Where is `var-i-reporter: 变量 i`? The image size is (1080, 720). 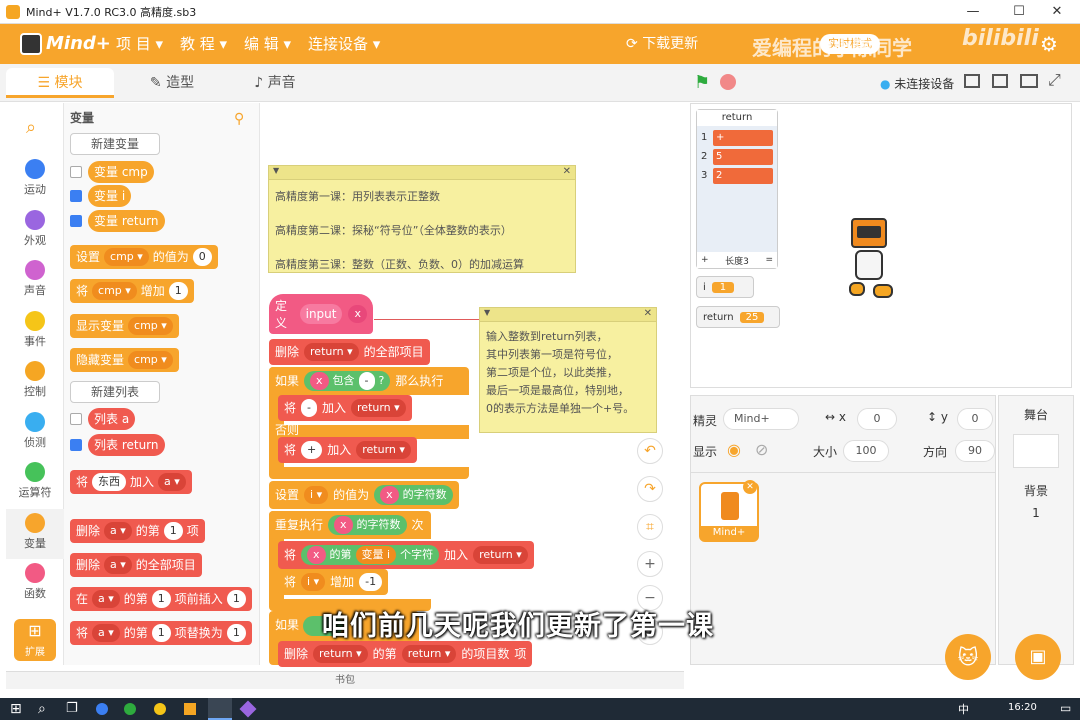 var-i-reporter: 变量 i is located at coordinates (110, 196).